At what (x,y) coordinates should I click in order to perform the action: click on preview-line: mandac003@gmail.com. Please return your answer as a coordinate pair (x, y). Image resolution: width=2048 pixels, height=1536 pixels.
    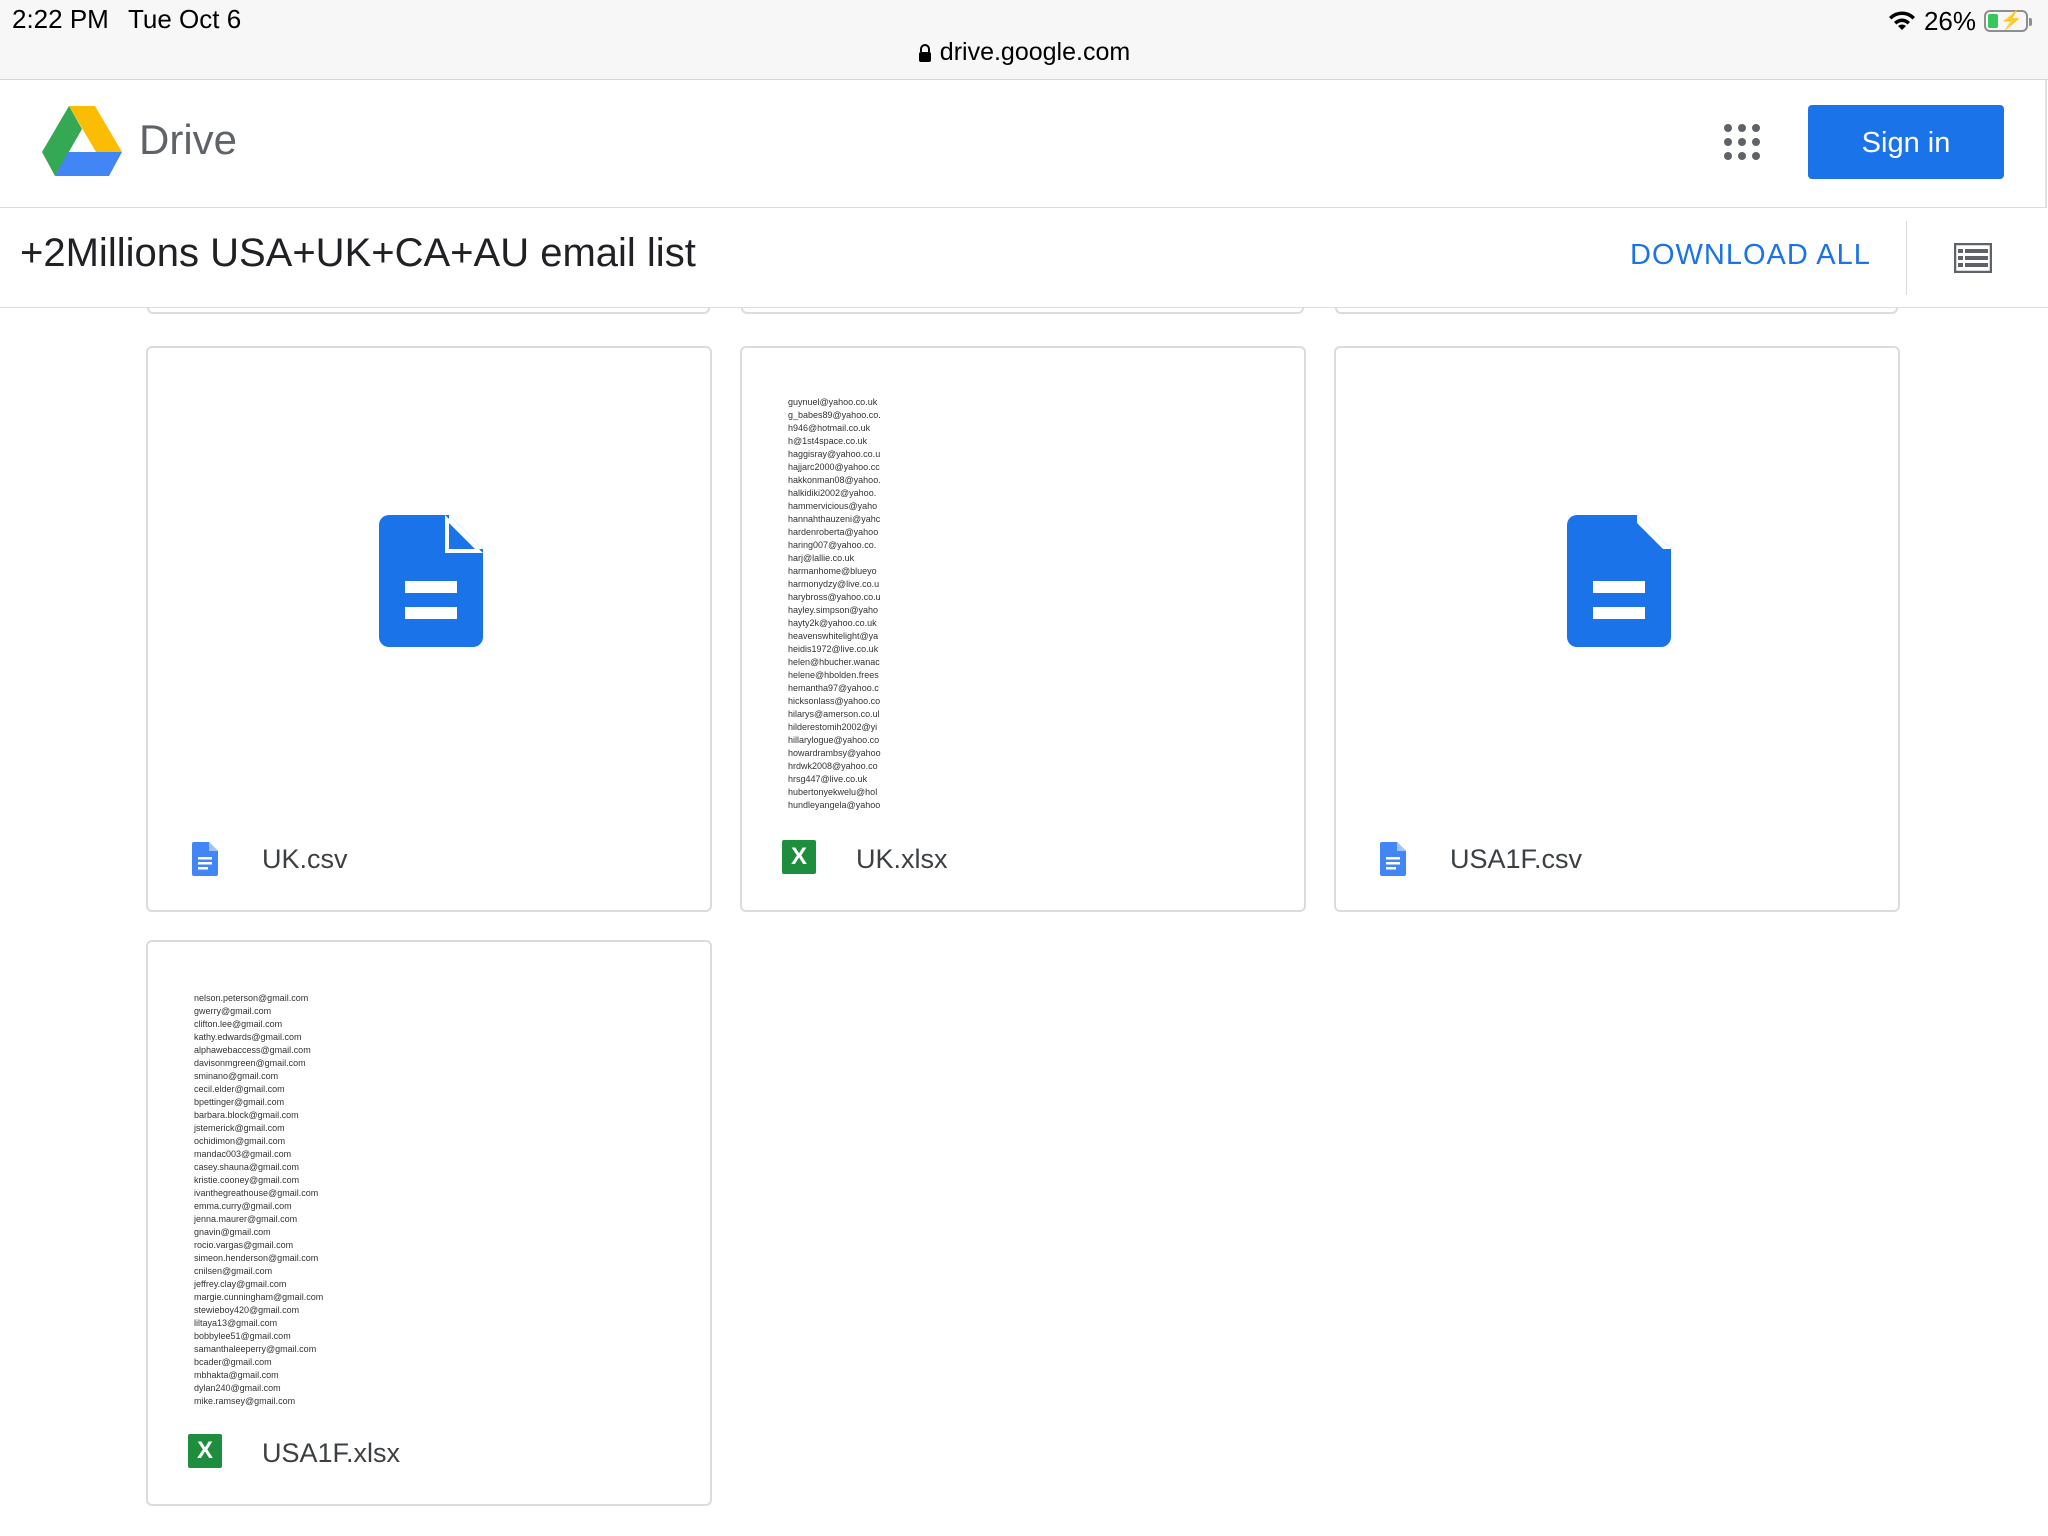
    Looking at the image, I should click on (243, 1154).